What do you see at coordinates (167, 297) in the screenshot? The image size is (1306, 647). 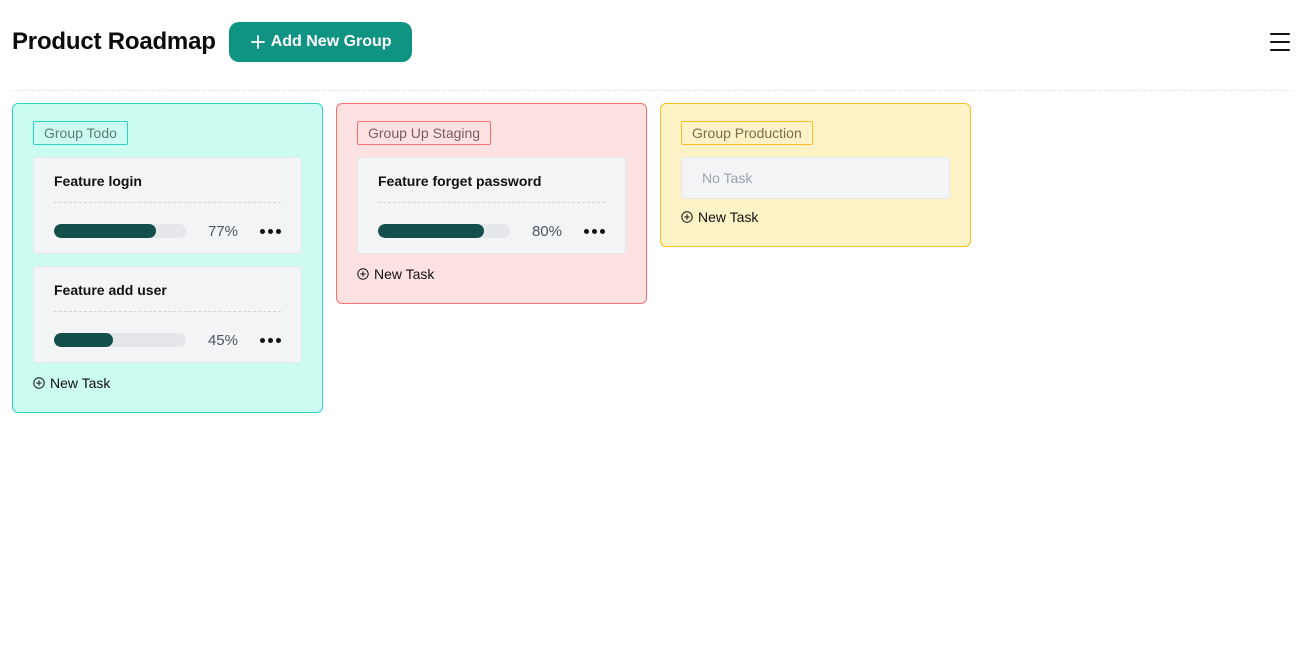 I see `task-title: Feature add user` at bounding box center [167, 297].